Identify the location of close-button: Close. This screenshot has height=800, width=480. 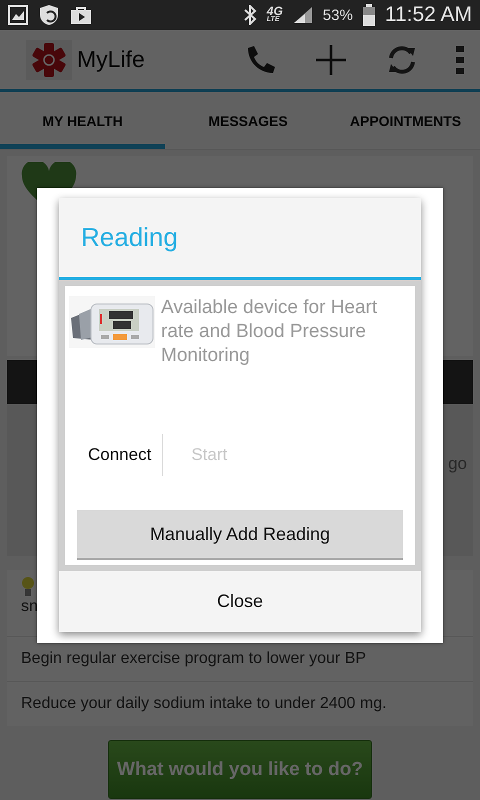
(240, 601).